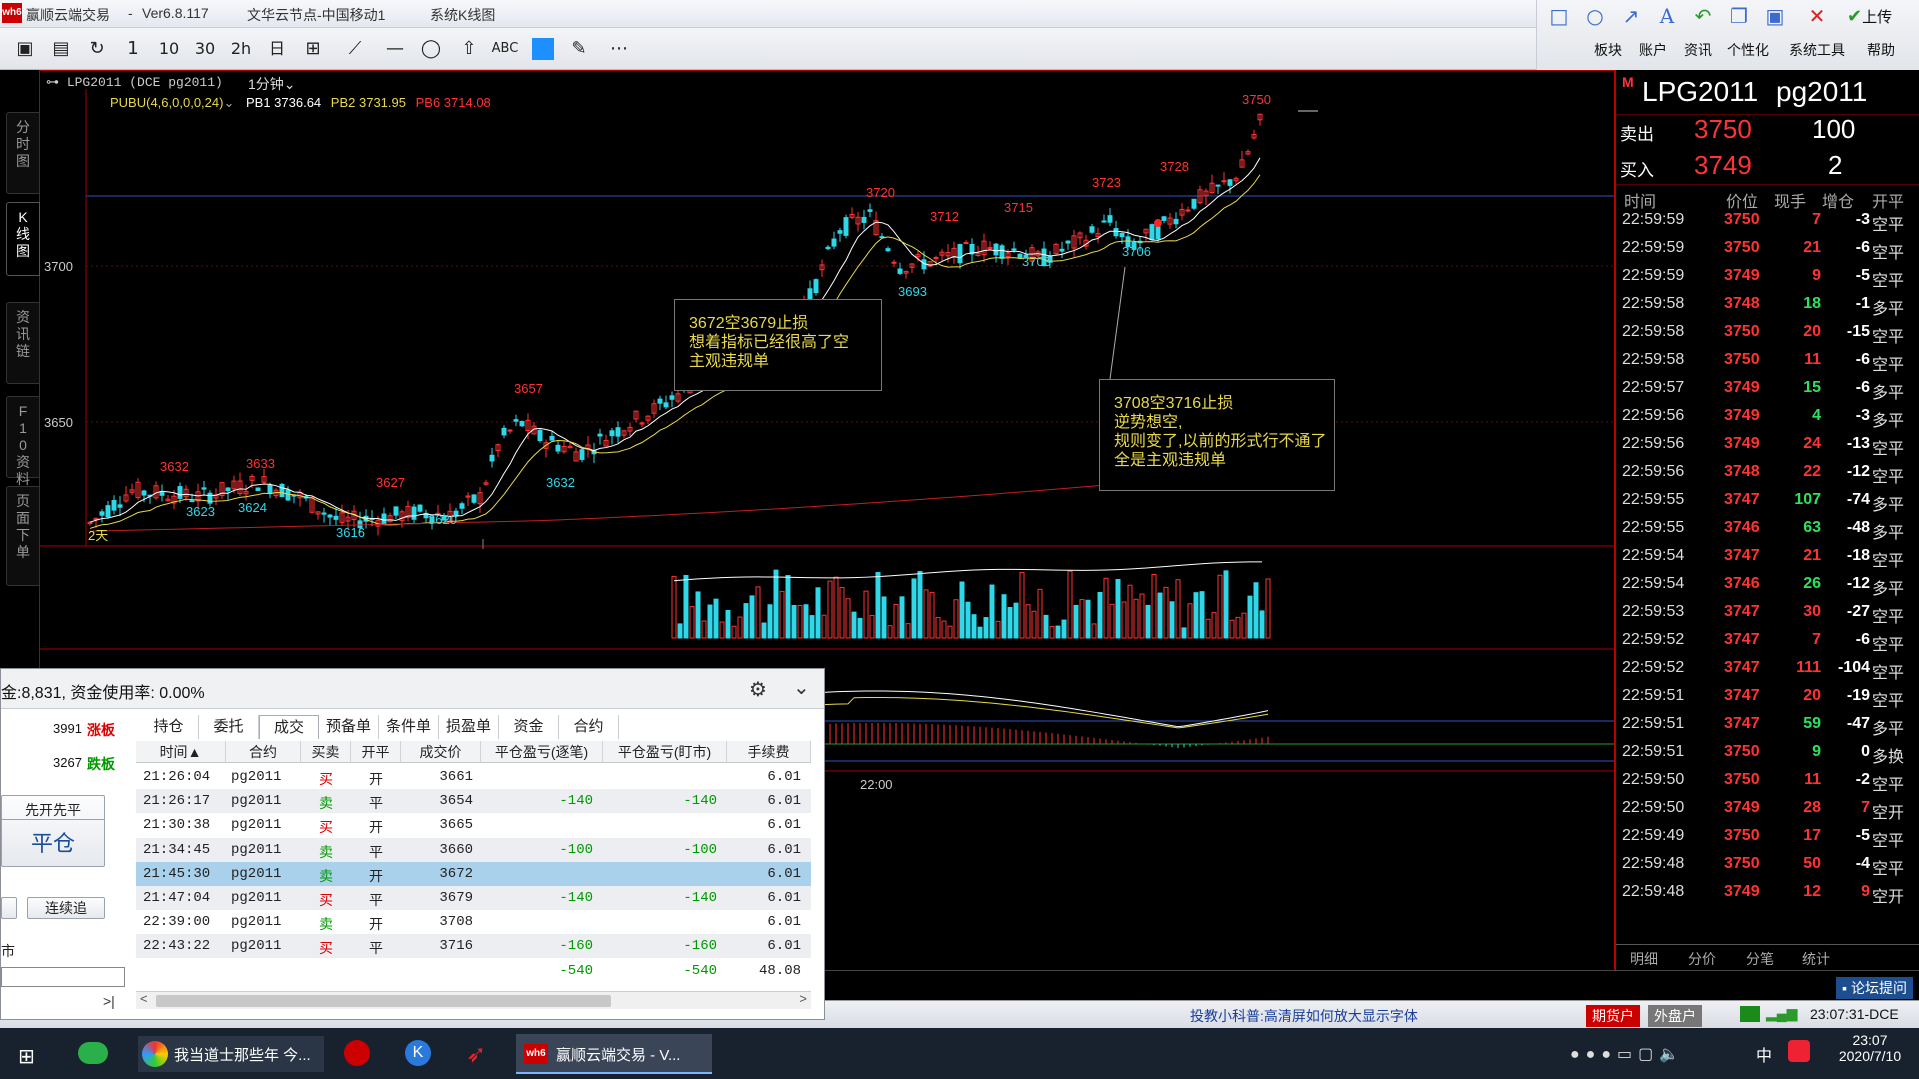  I want to click on col-header-open-close: 开平, so click(376, 752).